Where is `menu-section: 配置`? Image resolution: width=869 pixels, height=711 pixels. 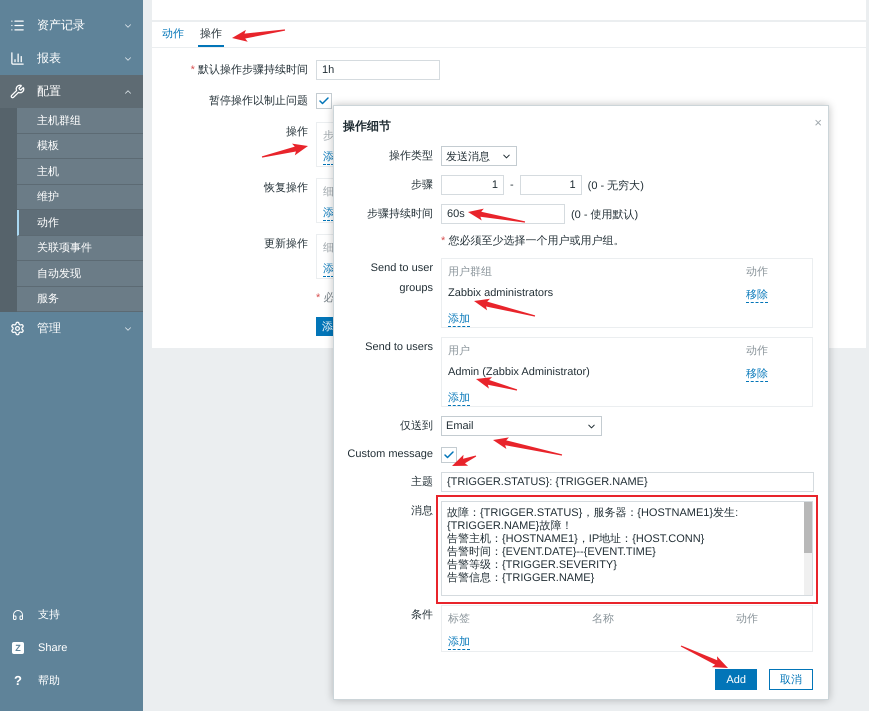 menu-section: 配置 is located at coordinates (71, 91).